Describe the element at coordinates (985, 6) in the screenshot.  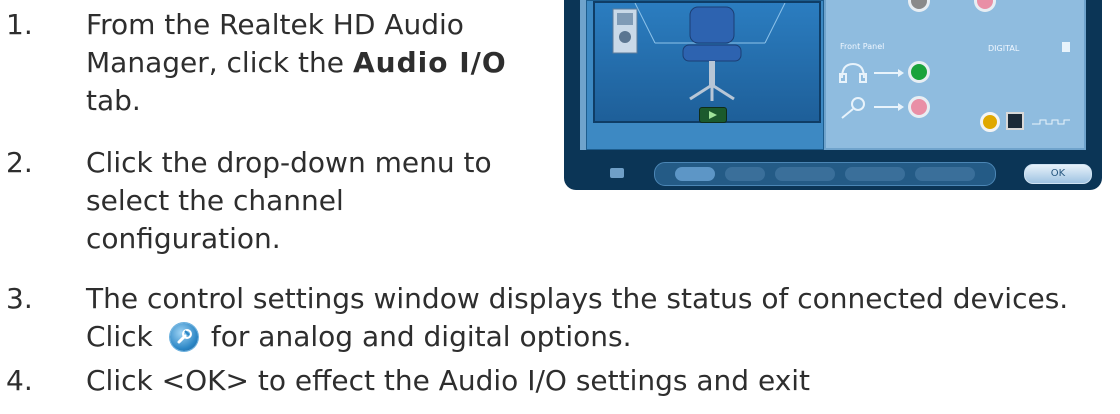
I see `rear-jack-pink` at that location.